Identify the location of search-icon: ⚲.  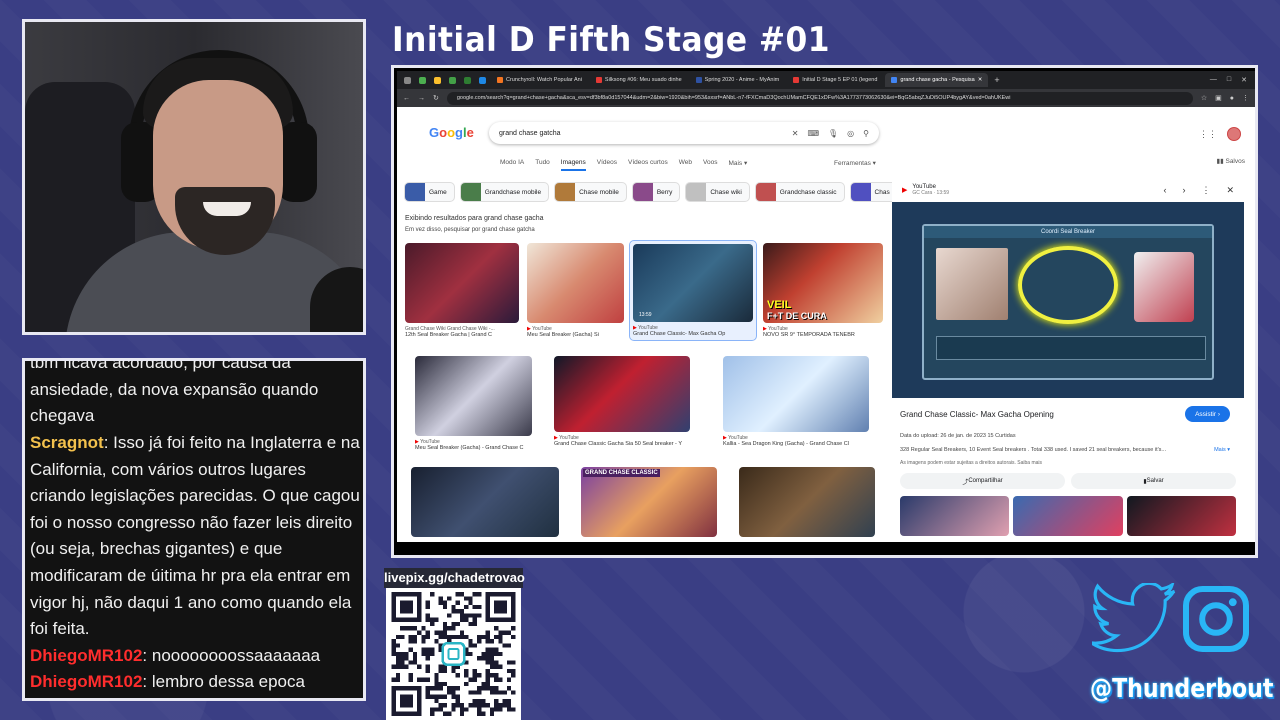
(866, 133).